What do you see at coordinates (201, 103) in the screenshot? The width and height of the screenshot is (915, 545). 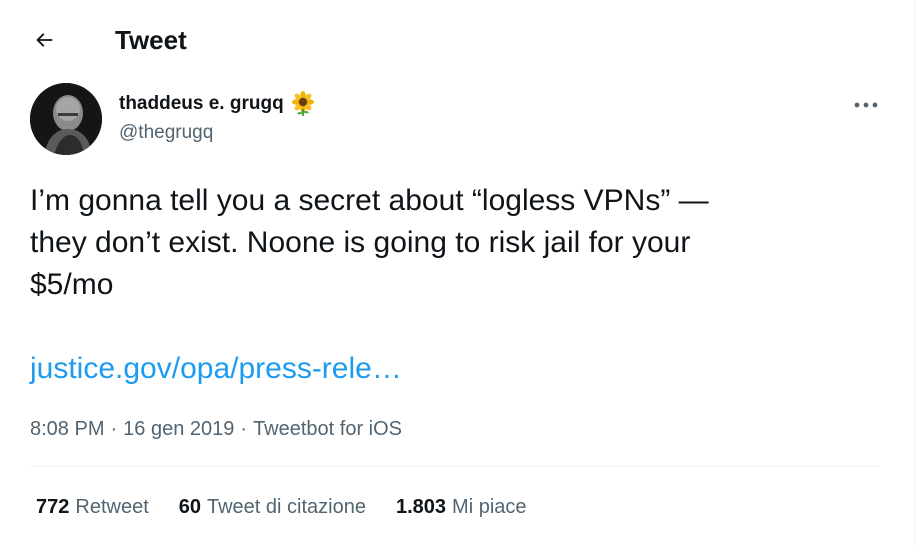 I see `author-name-text: thaddeus e. grugq` at bounding box center [201, 103].